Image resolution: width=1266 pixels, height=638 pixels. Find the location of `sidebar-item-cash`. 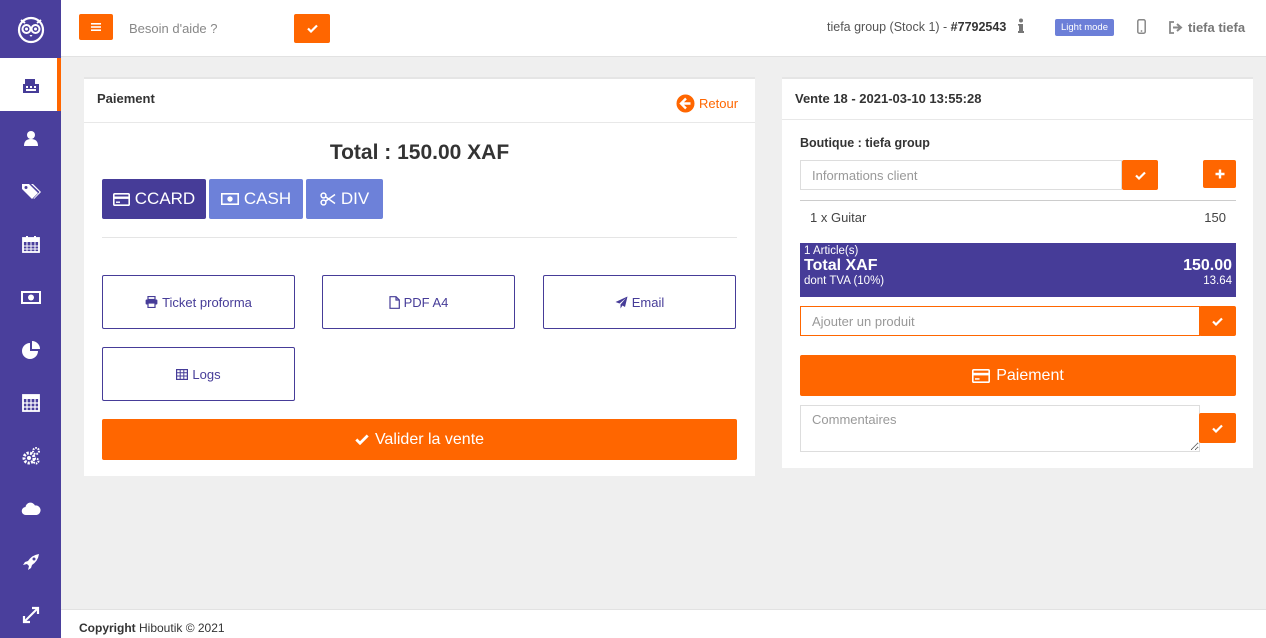

sidebar-item-cash is located at coordinates (30, 296).